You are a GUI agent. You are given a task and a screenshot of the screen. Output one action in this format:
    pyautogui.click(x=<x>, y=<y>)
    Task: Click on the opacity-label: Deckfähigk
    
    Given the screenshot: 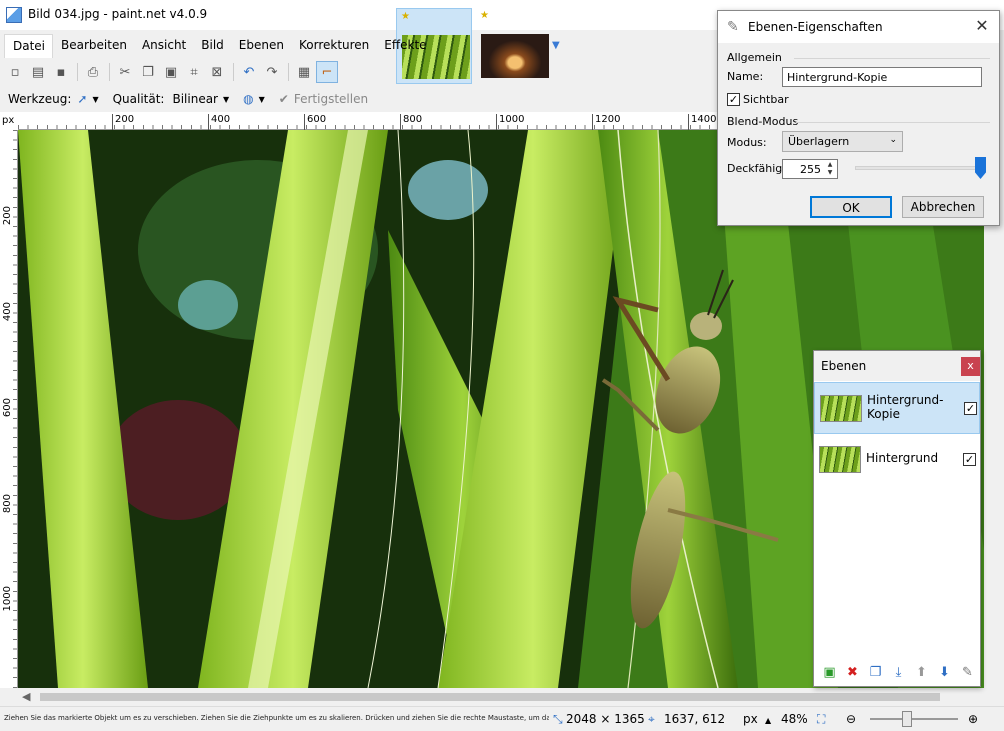 What is the action you would take?
    pyautogui.click(x=754, y=168)
    